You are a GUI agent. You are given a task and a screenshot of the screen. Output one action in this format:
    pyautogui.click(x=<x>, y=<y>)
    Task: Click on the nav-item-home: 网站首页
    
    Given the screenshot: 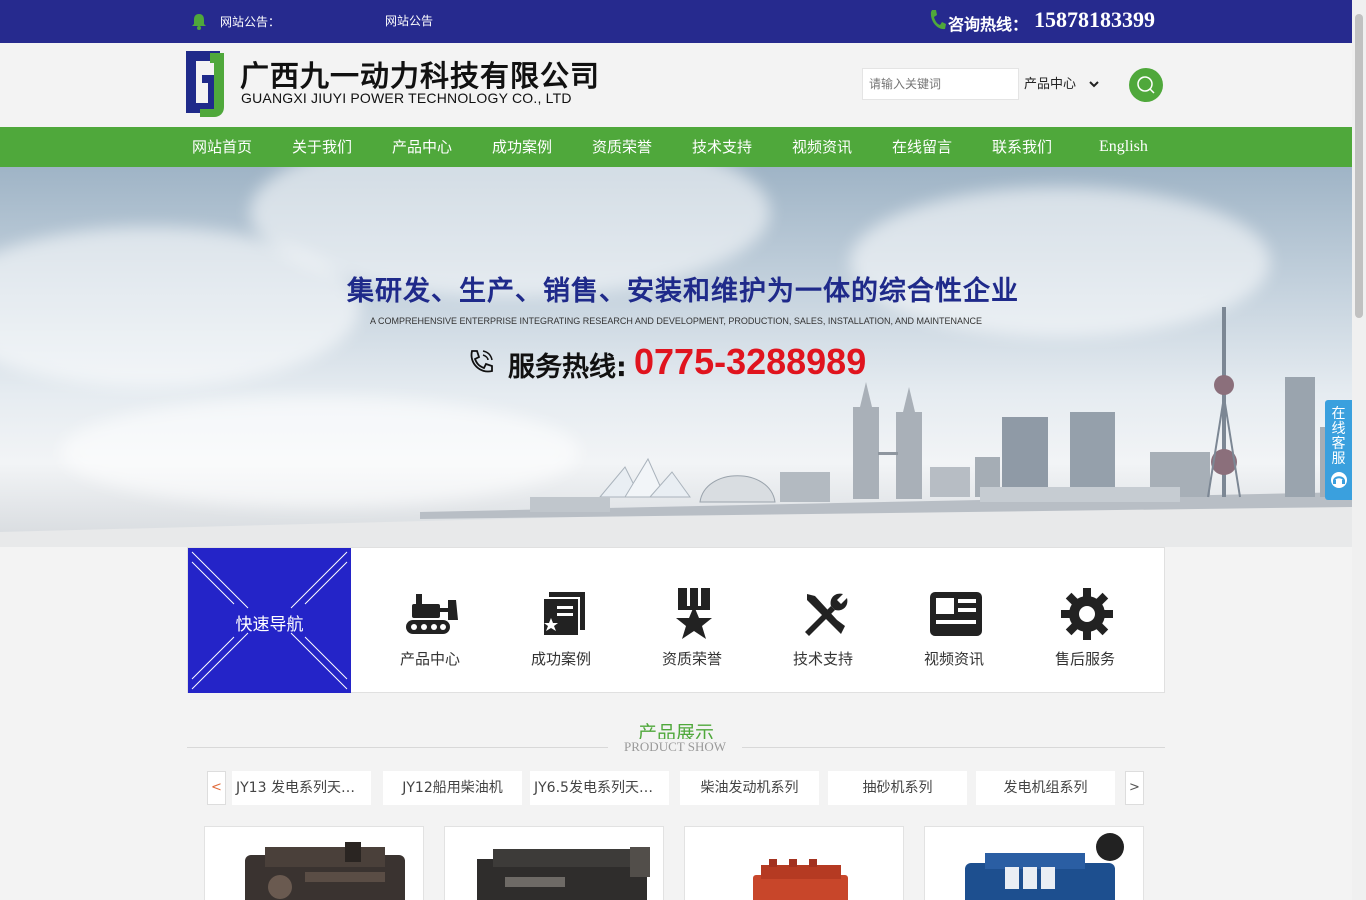 What is the action you would take?
    pyautogui.click(x=222, y=147)
    